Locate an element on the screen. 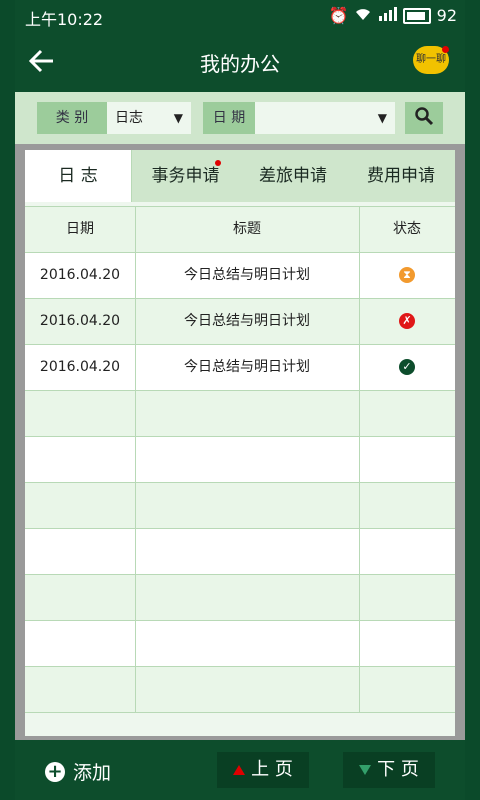  x-icon: ✗ is located at coordinates (407, 321).